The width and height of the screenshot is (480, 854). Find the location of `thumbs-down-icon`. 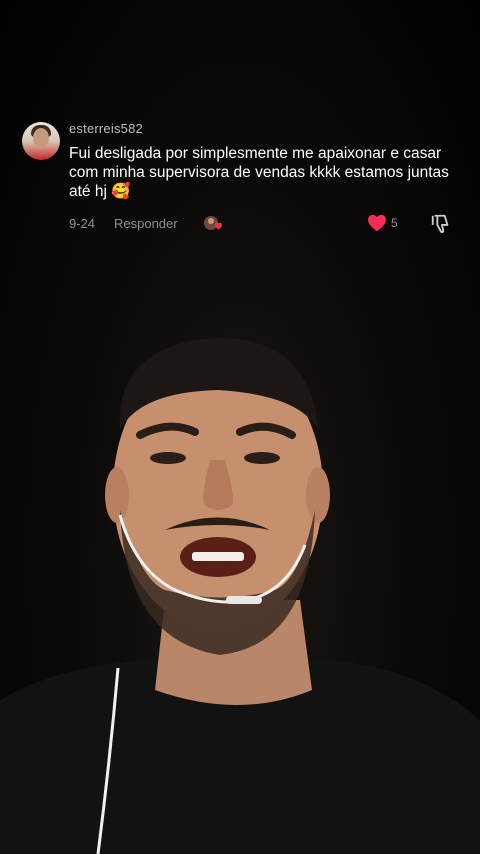

thumbs-down-icon is located at coordinates (440, 224).